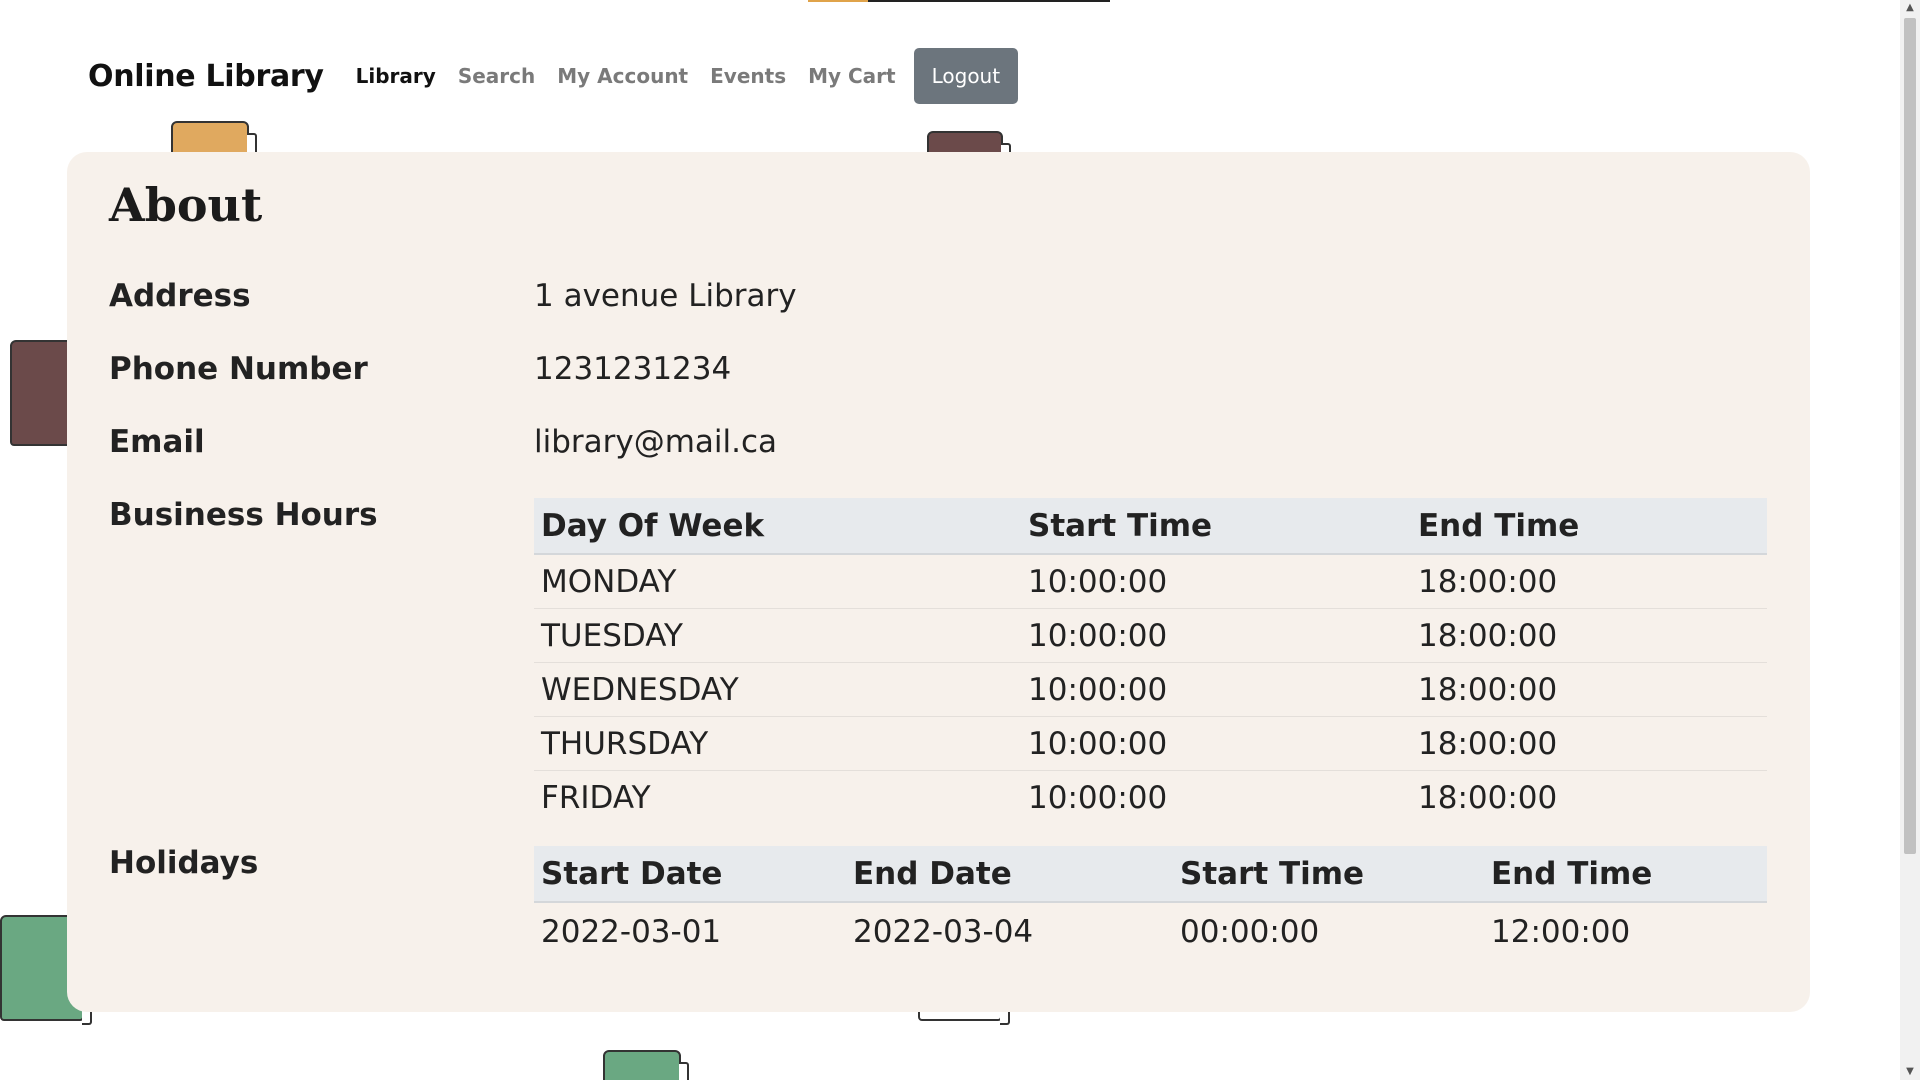  I want to click on email-value: library@mail.ca, so click(656, 442).